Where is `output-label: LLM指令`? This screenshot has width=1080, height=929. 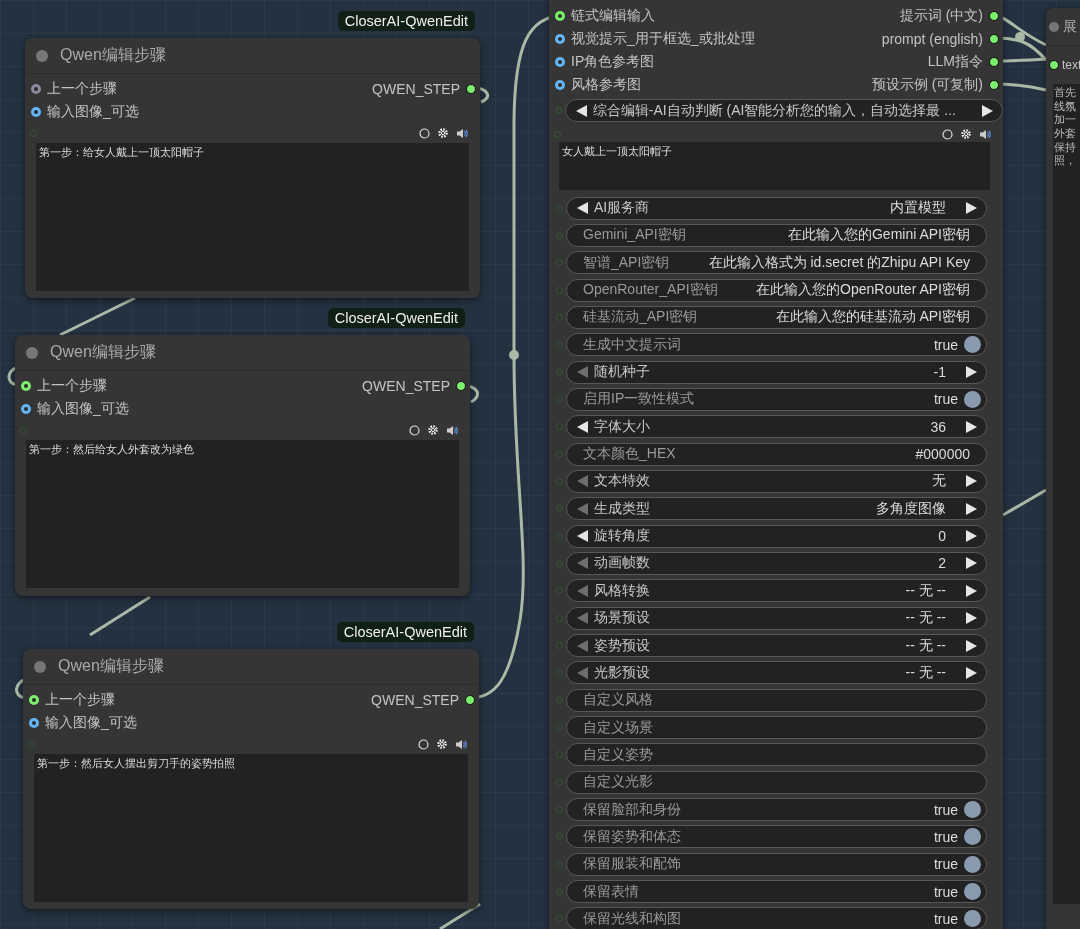
output-label: LLM指令 is located at coordinates (955, 61).